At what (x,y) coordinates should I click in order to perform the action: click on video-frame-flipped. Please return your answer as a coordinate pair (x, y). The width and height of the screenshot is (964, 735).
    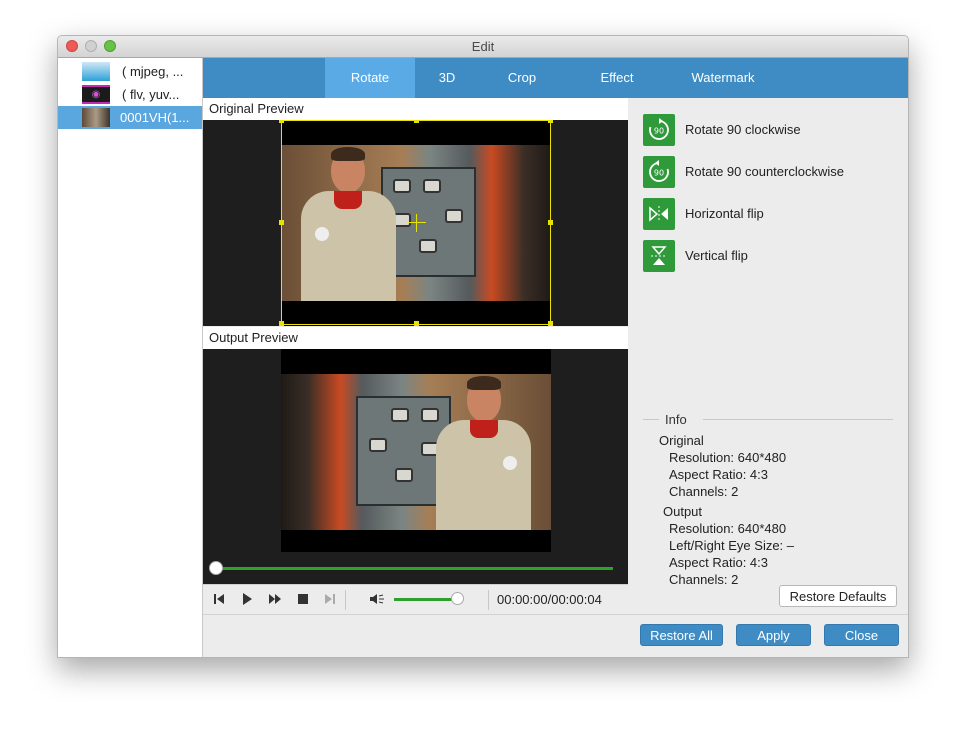
    Looking at the image, I should click on (416, 452).